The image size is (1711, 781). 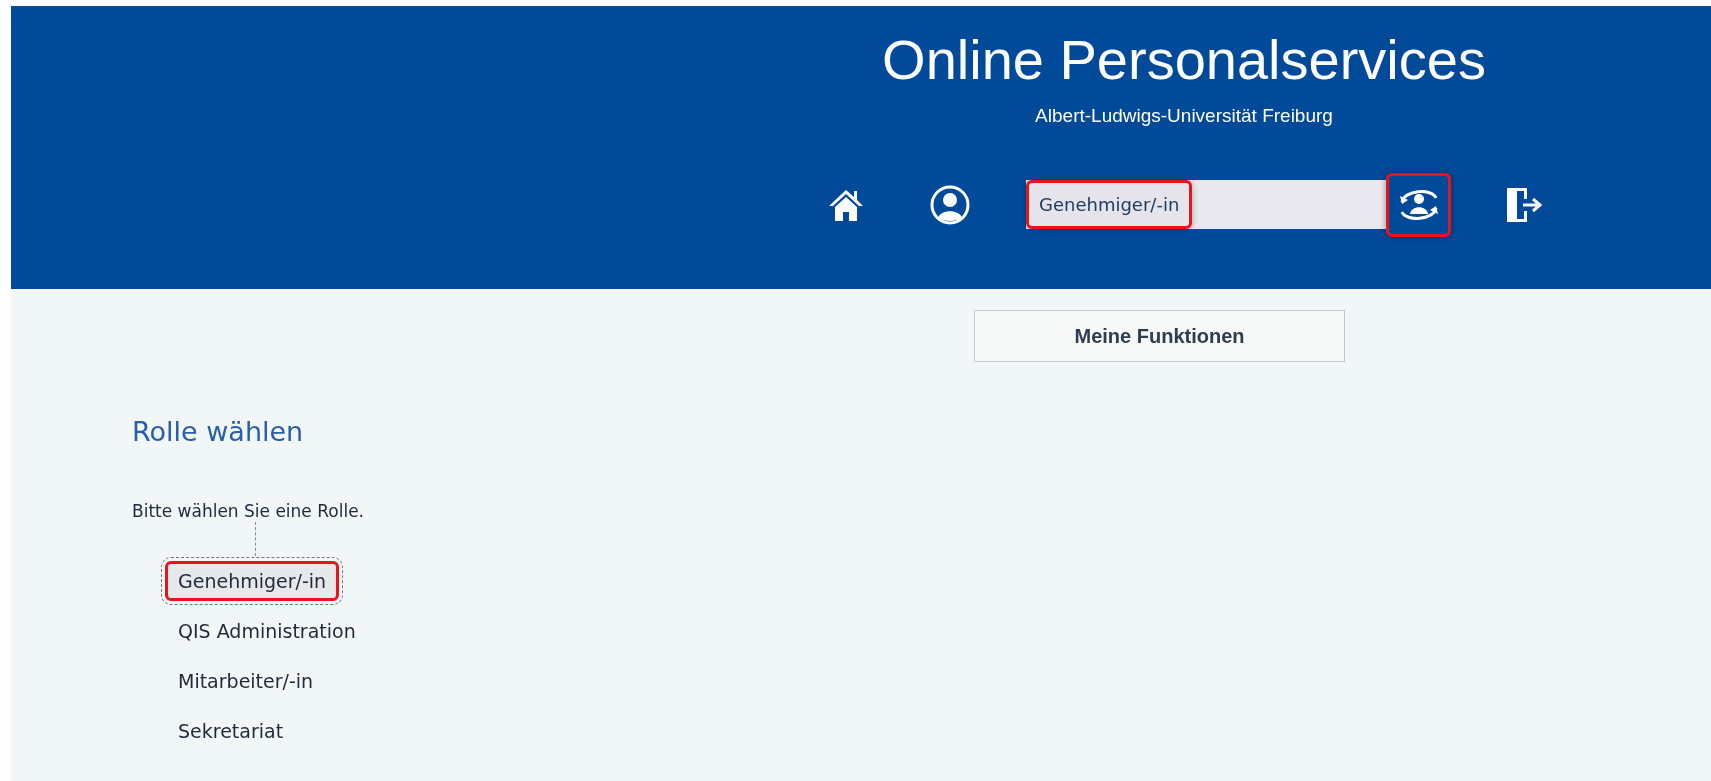 What do you see at coordinates (1109, 204) in the screenshot?
I see `role-field: Genehmiger/-in` at bounding box center [1109, 204].